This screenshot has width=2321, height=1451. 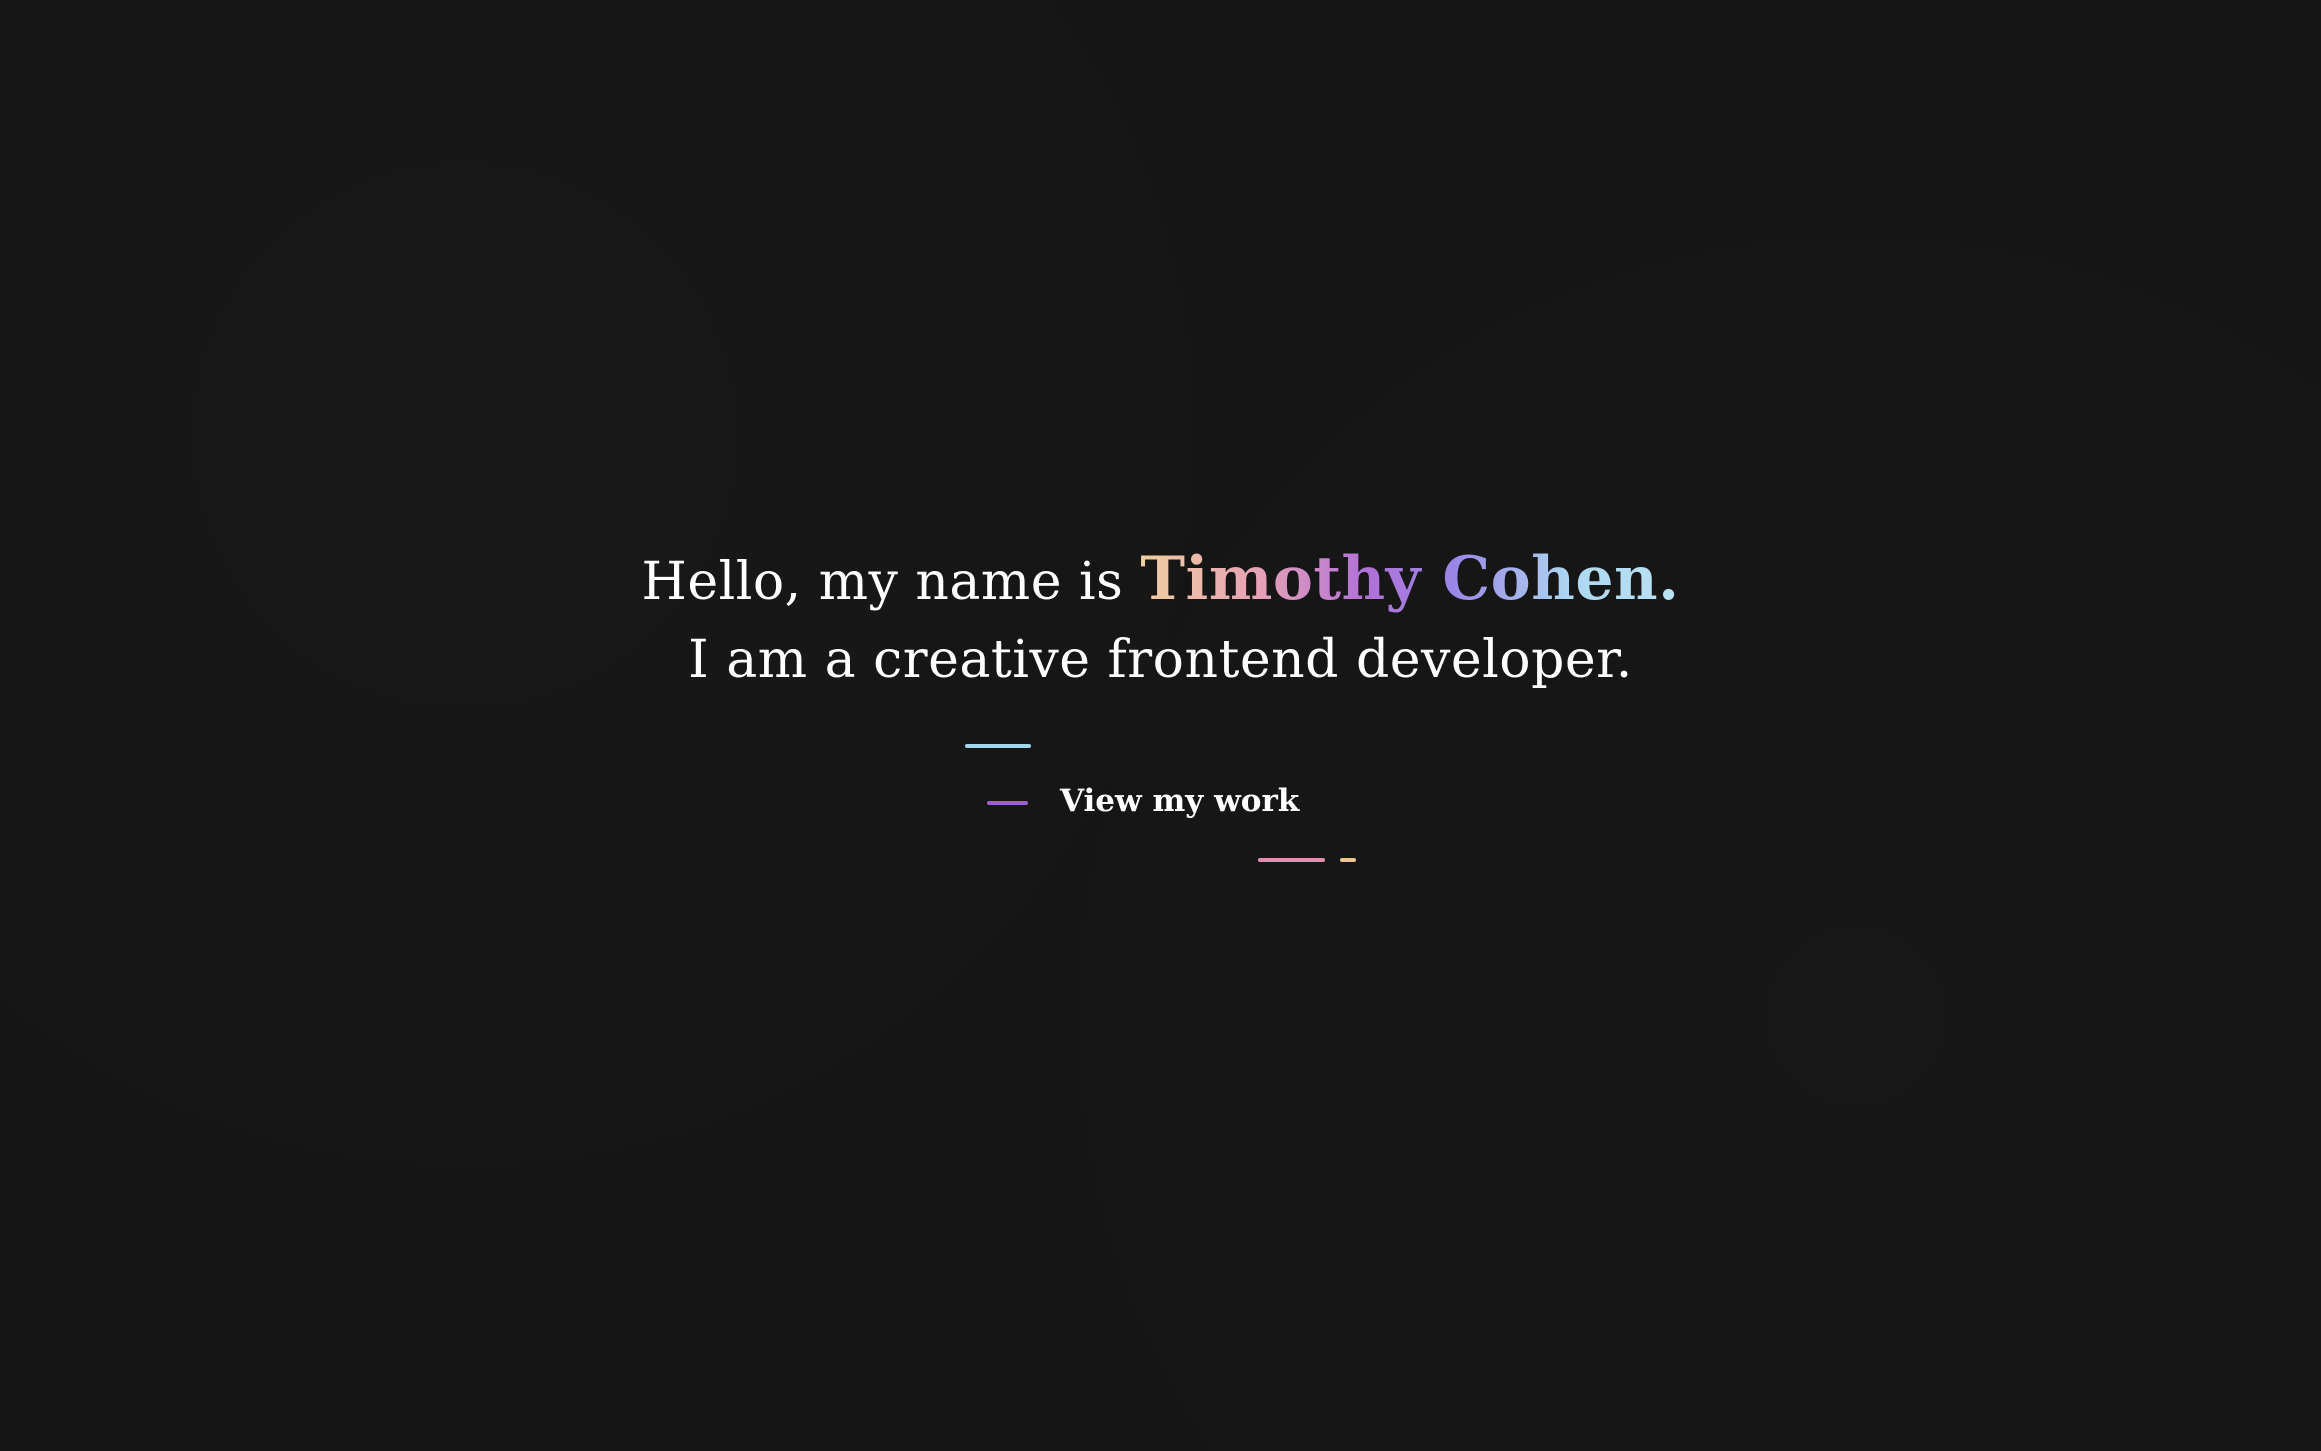 What do you see at coordinates (1348, 860) in the screenshot?
I see `decorative-dash-peach` at bounding box center [1348, 860].